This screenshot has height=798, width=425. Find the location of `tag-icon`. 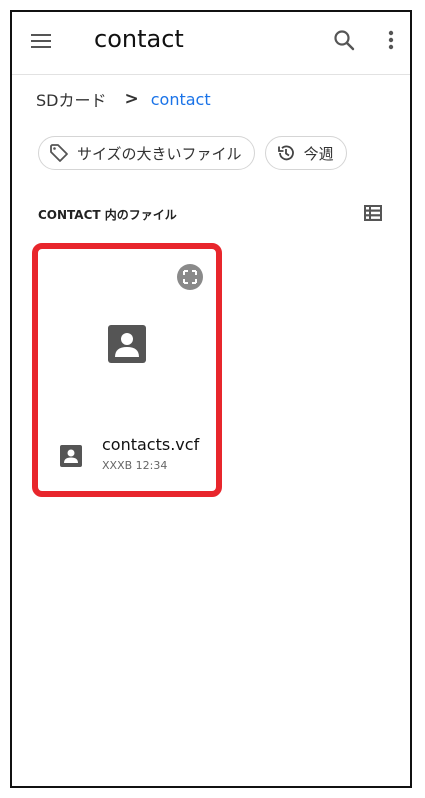

tag-icon is located at coordinates (59, 153).